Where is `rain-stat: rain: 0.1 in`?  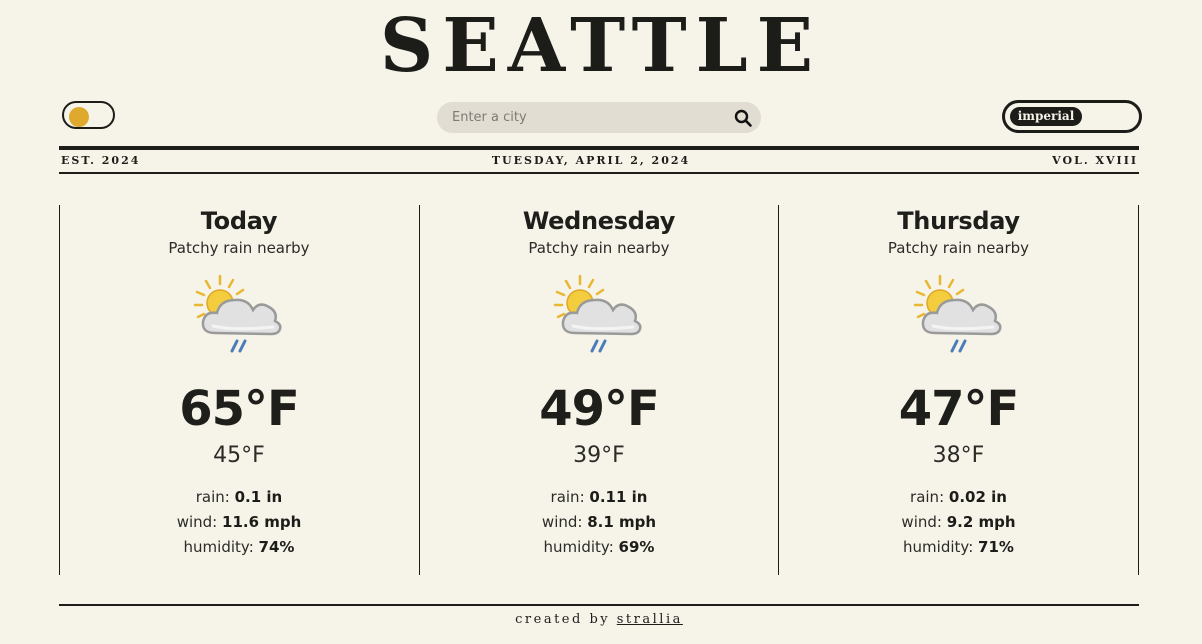 rain-stat: rain: 0.1 in is located at coordinates (239, 497).